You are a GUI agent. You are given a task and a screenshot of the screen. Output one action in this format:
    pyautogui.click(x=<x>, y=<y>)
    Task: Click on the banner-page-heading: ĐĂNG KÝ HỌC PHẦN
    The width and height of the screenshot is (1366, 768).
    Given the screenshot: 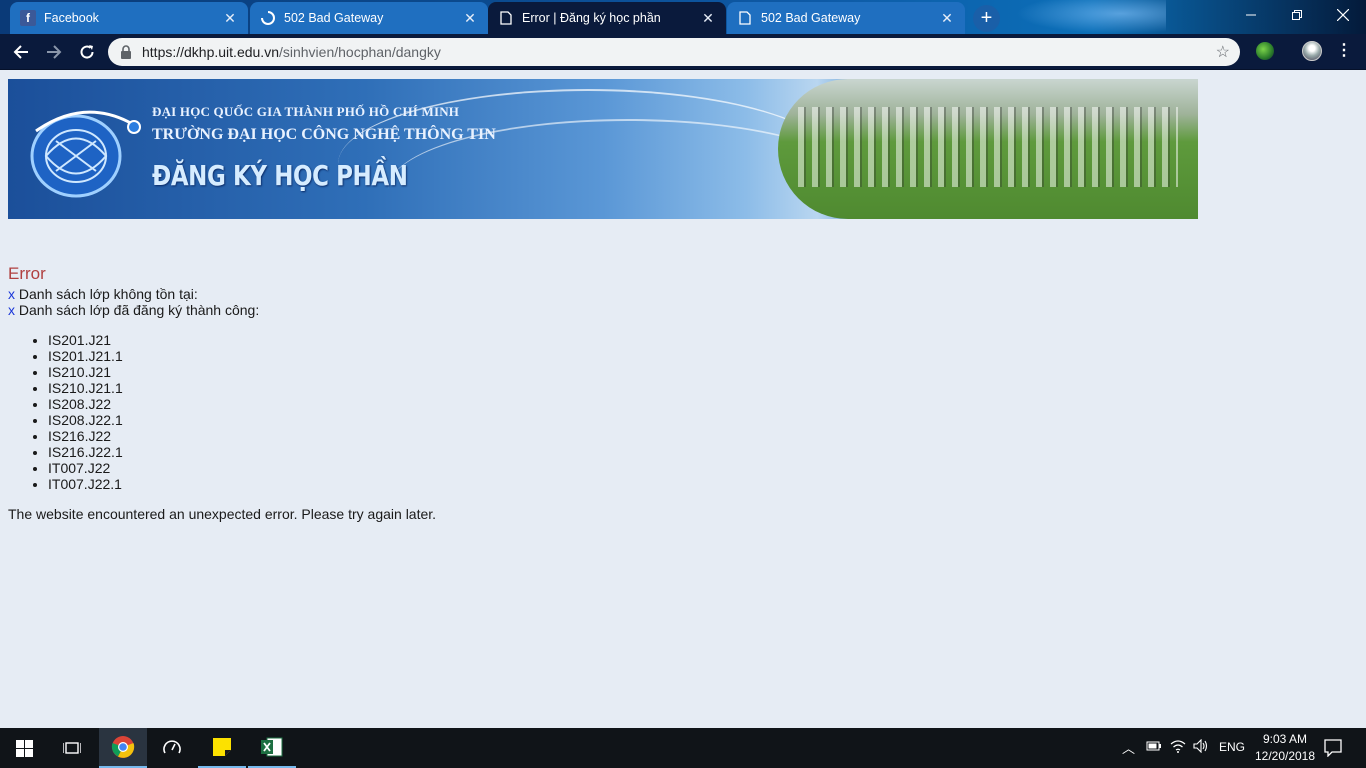 What is the action you would take?
    pyautogui.click(x=280, y=175)
    